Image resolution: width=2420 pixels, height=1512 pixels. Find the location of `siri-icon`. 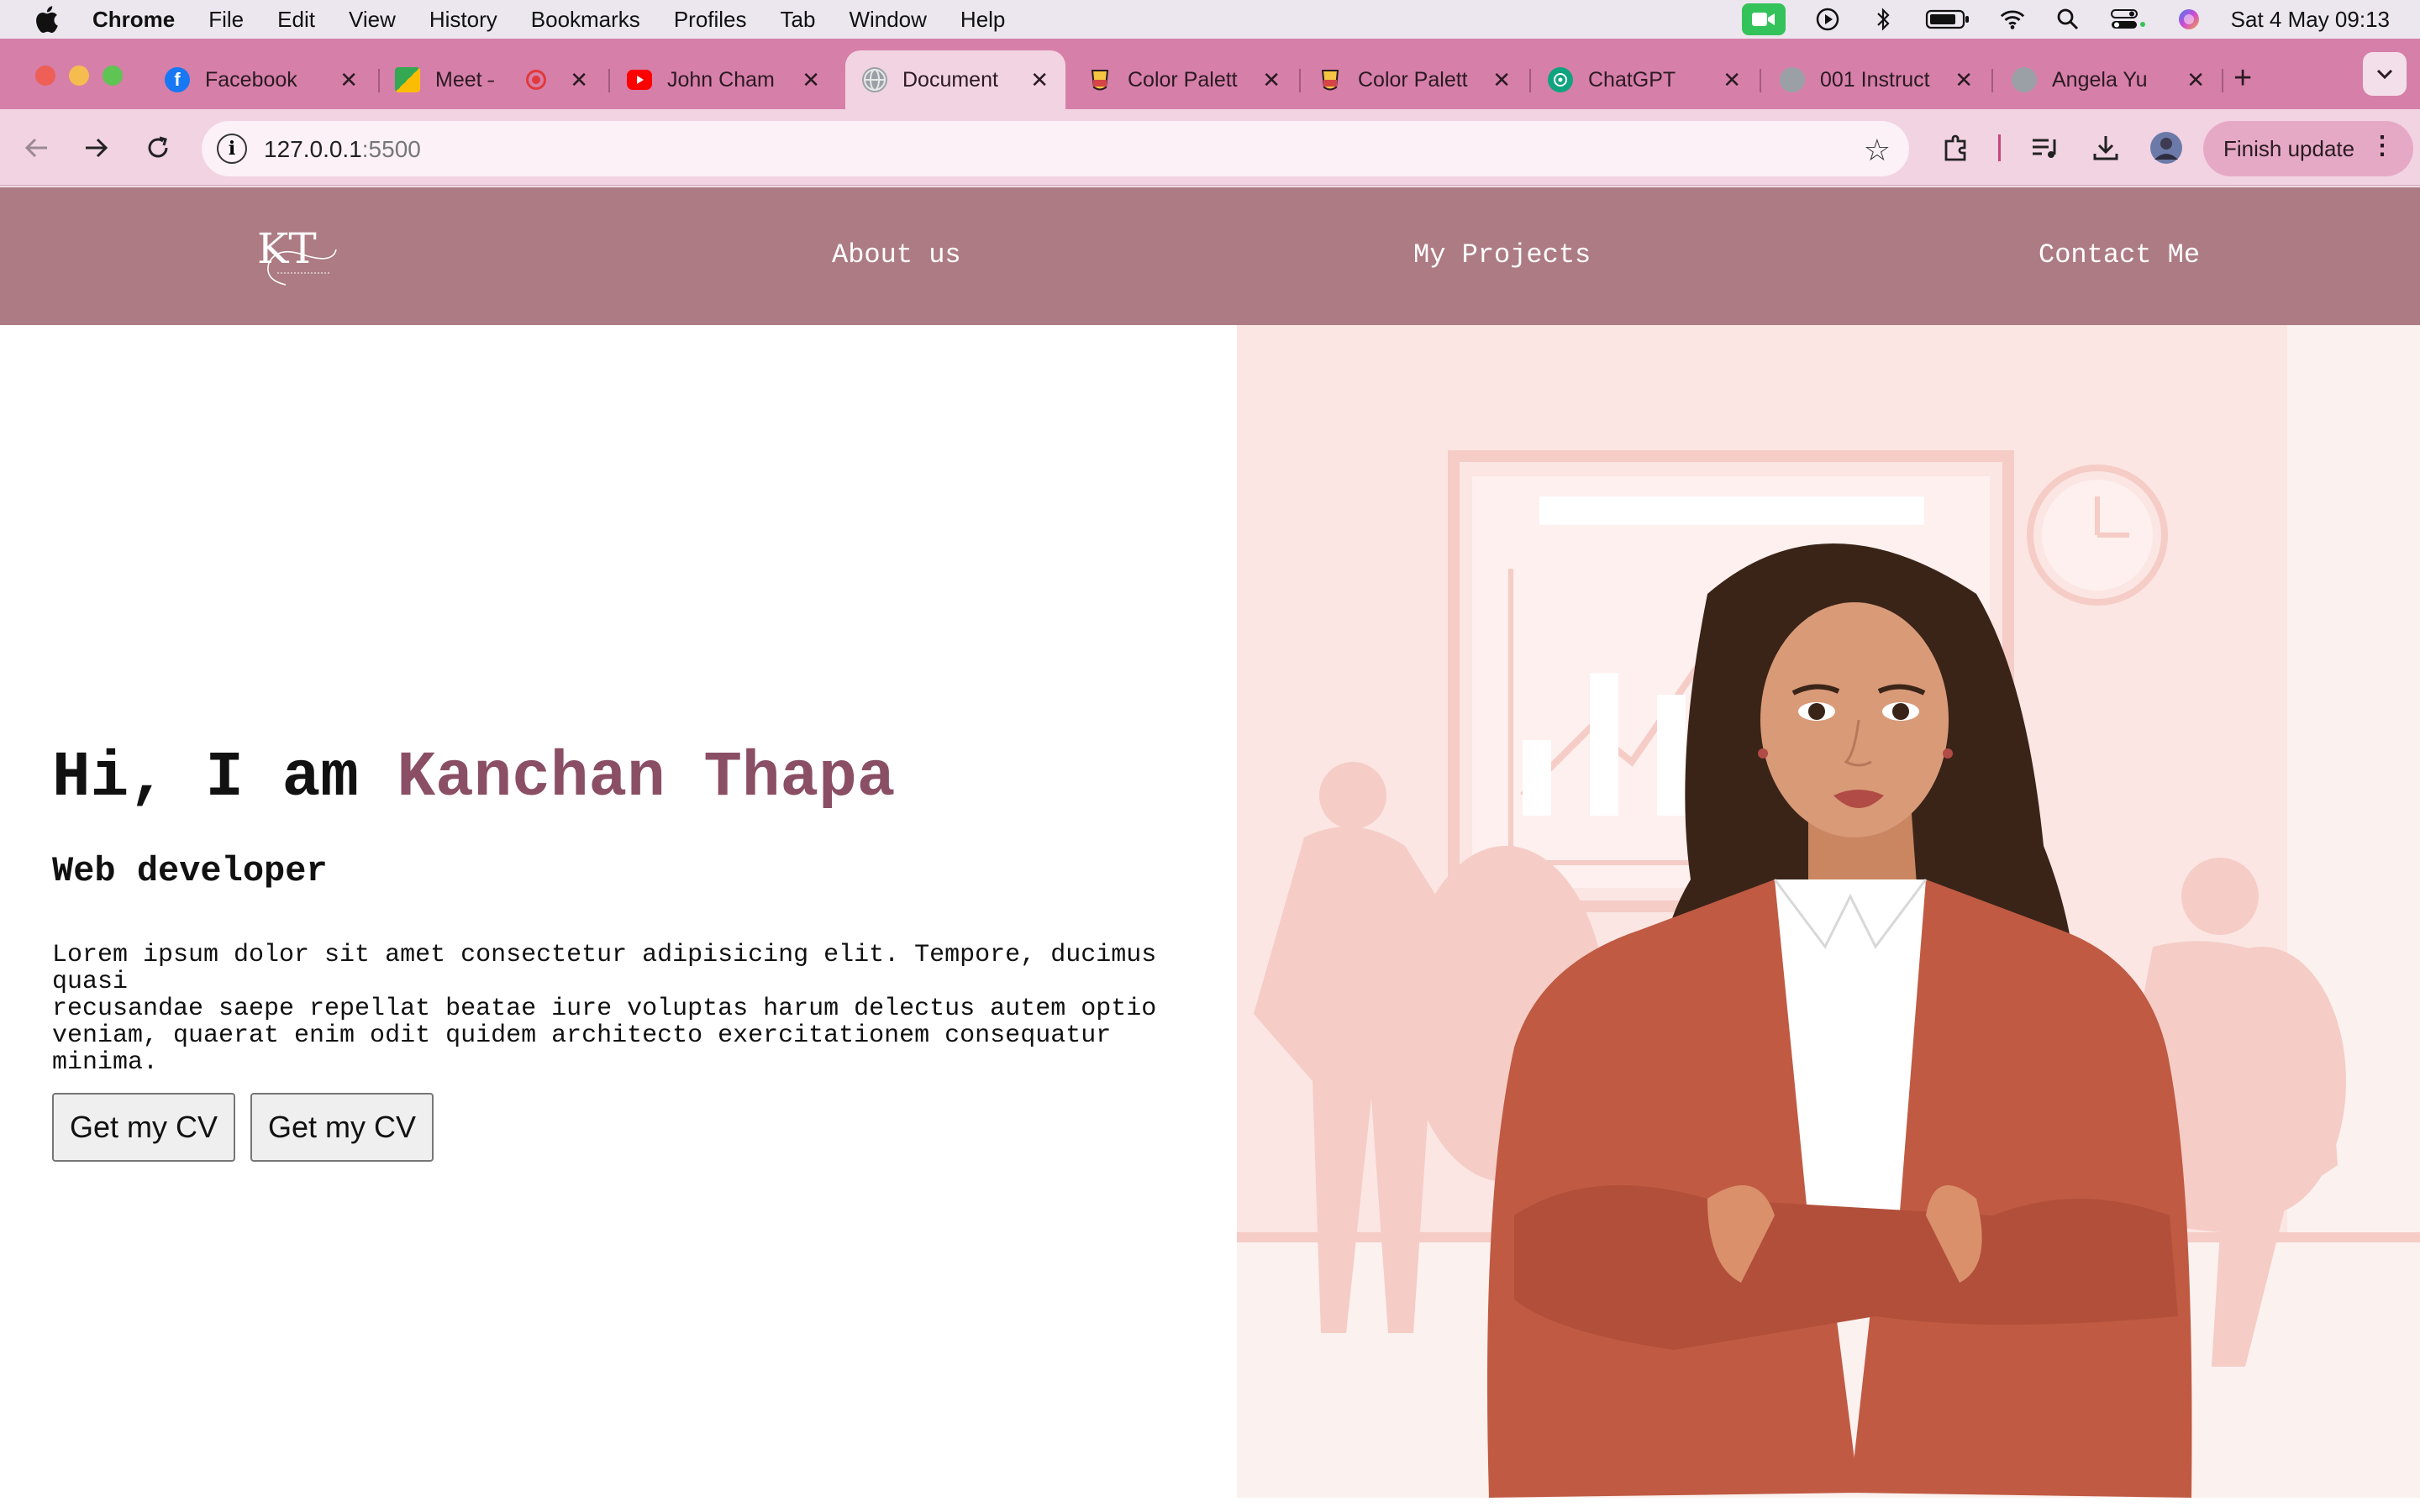

siri-icon is located at coordinates (2188, 19).